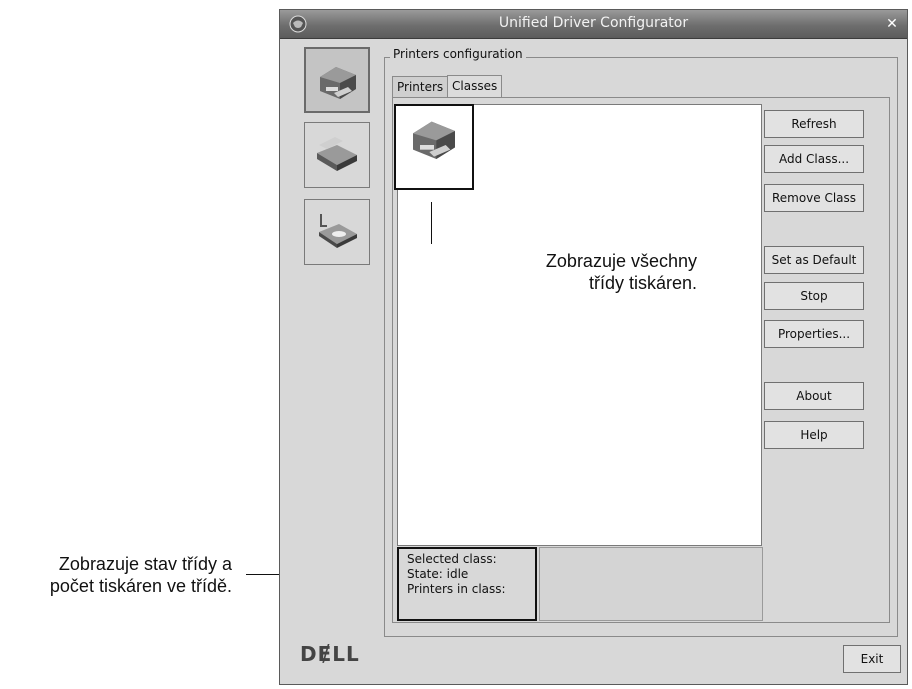 The image size is (912, 689). What do you see at coordinates (814, 435) in the screenshot?
I see `help-button: Help` at bounding box center [814, 435].